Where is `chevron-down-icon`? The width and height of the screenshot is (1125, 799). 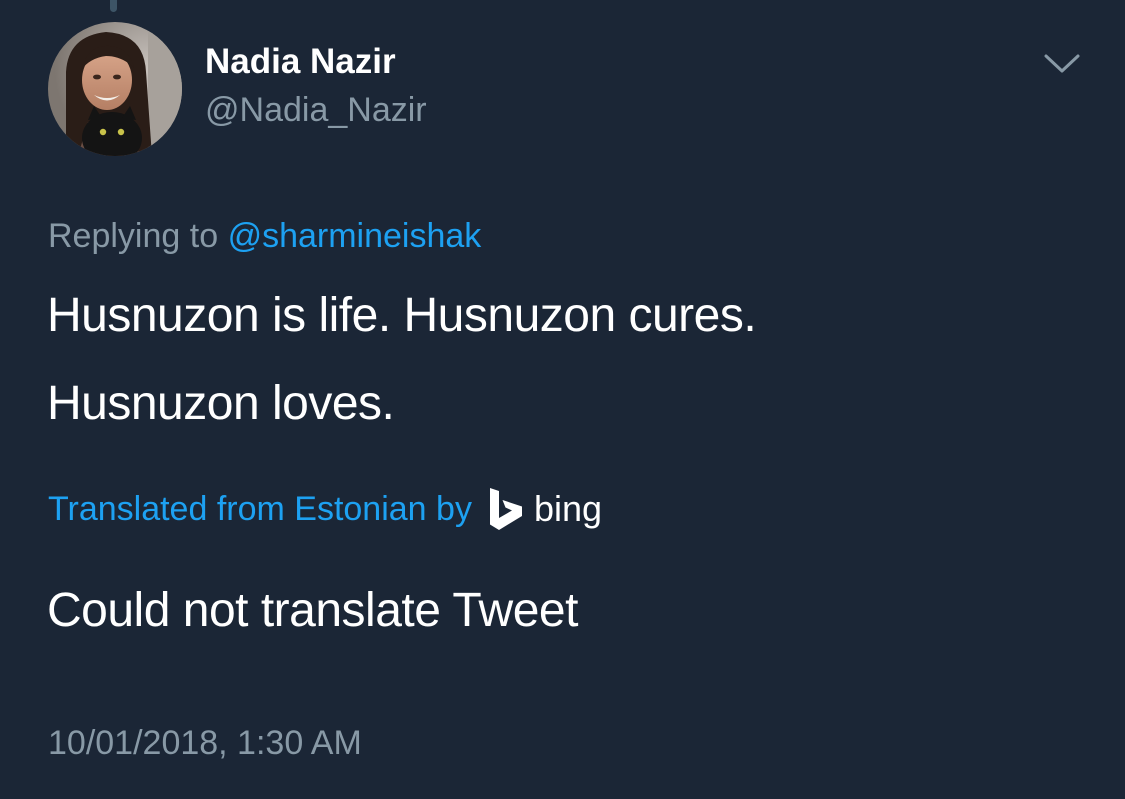 chevron-down-icon is located at coordinates (1062, 64).